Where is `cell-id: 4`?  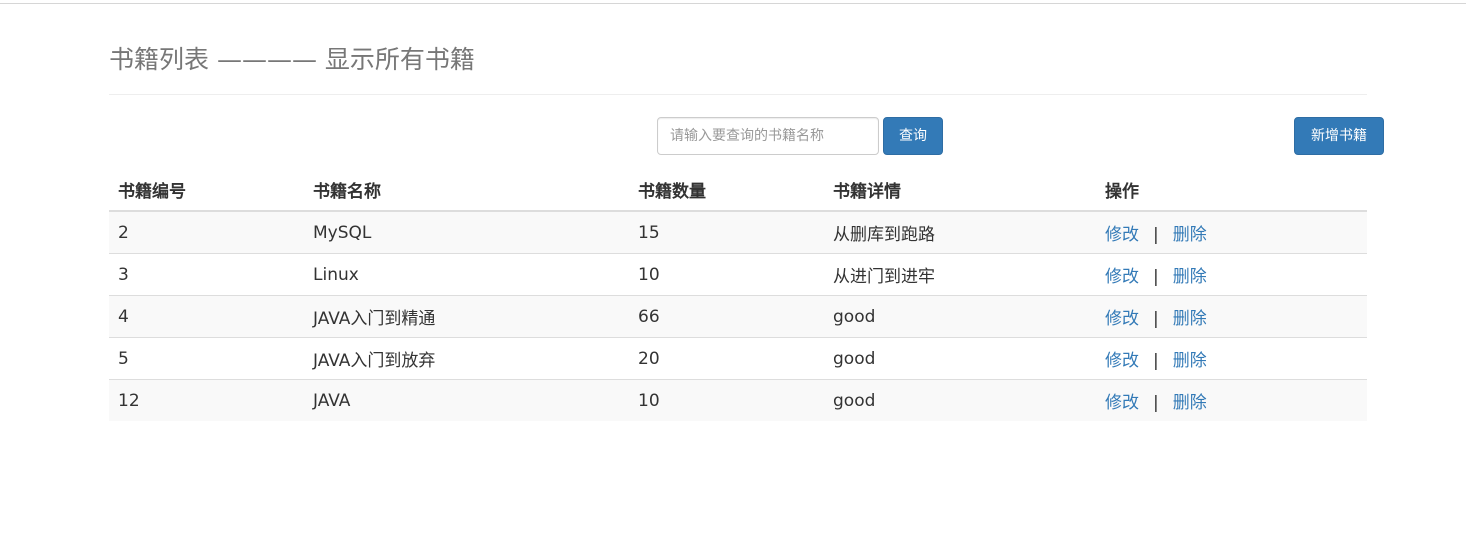
cell-id: 4 is located at coordinates (206, 316).